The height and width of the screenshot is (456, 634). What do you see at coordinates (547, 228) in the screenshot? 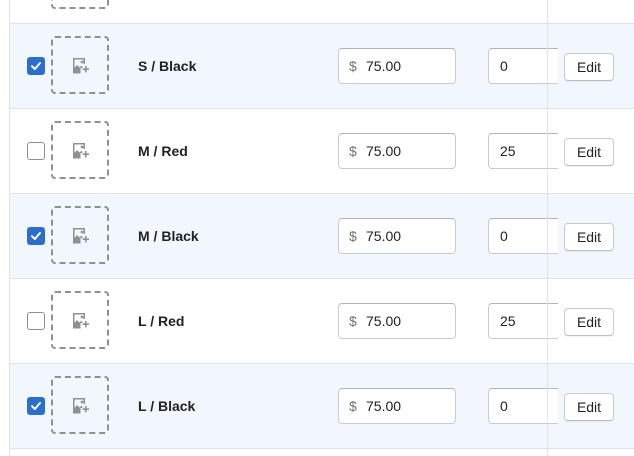
I see `sticky-column-divider` at bounding box center [547, 228].